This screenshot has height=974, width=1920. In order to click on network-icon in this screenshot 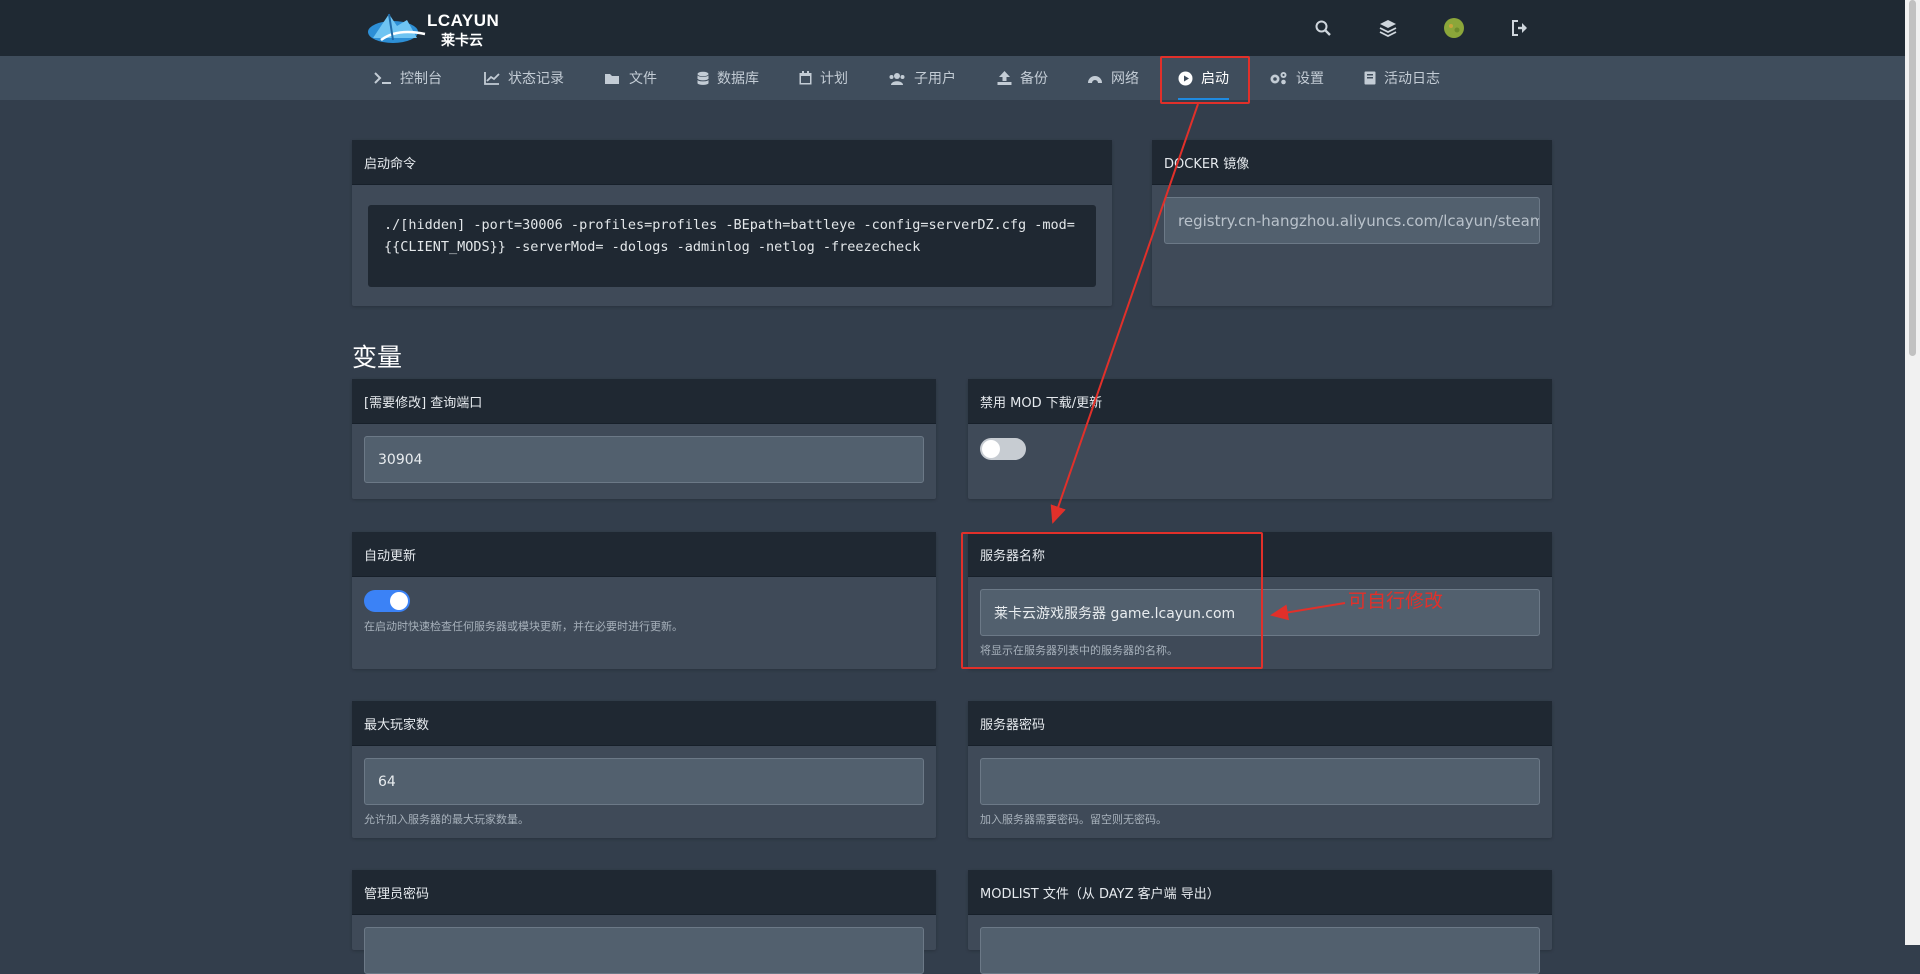, I will do `click(1095, 79)`.